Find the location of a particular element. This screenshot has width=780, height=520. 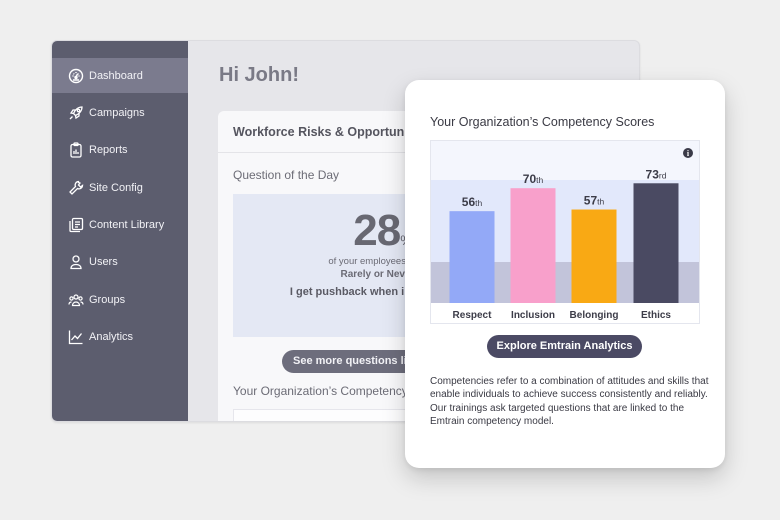

sidebar-item-site-config: Site Config is located at coordinates (120, 187).